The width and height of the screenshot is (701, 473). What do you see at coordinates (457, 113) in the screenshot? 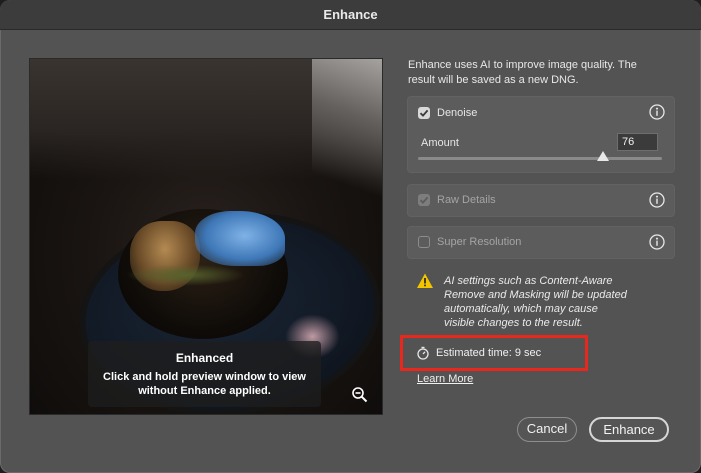
I see `denoise-label: Denoise` at bounding box center [457, 113].